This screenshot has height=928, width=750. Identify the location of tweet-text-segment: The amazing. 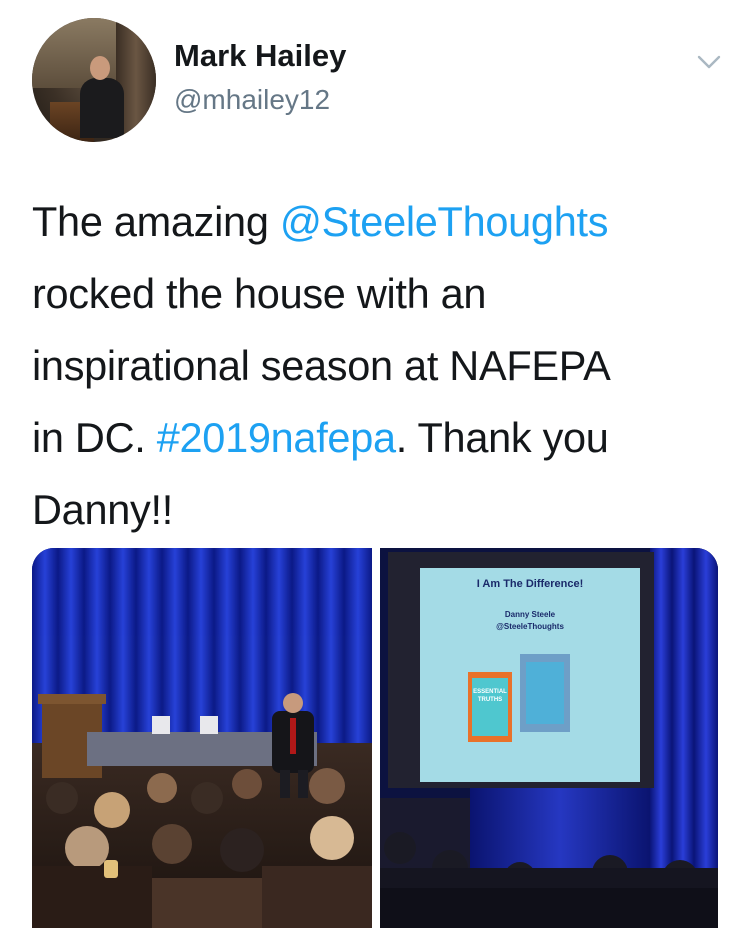
(156, 221).